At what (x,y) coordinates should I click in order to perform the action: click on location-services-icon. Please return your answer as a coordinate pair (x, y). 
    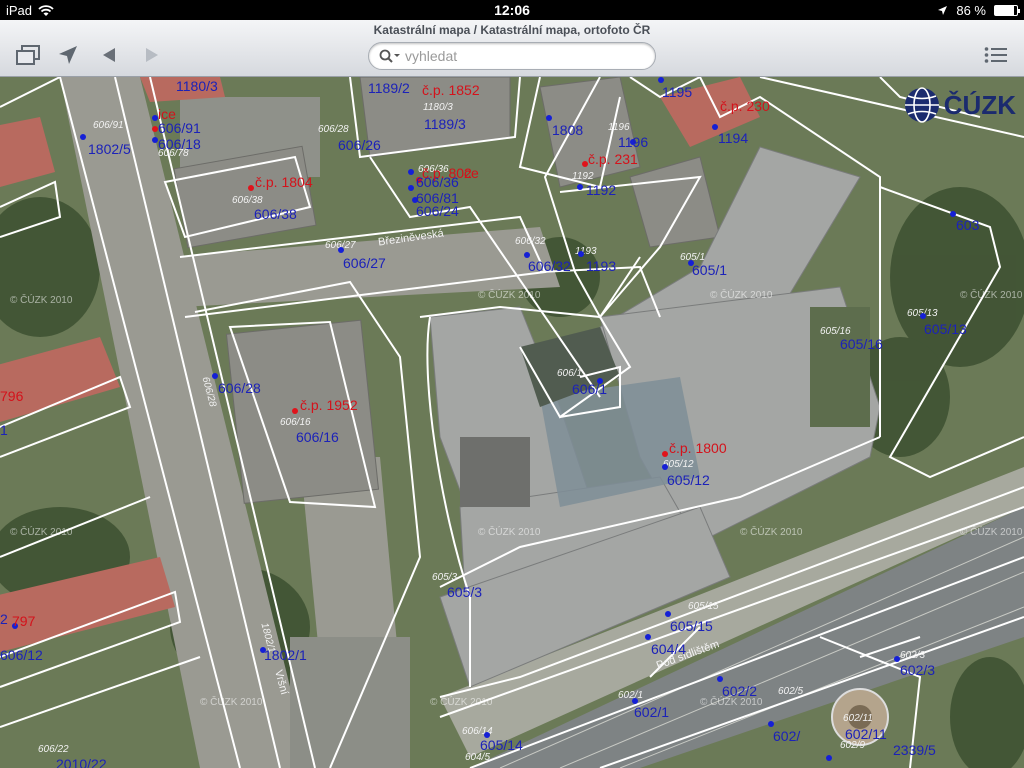
    Looking at the image, I should click on (943, 10).